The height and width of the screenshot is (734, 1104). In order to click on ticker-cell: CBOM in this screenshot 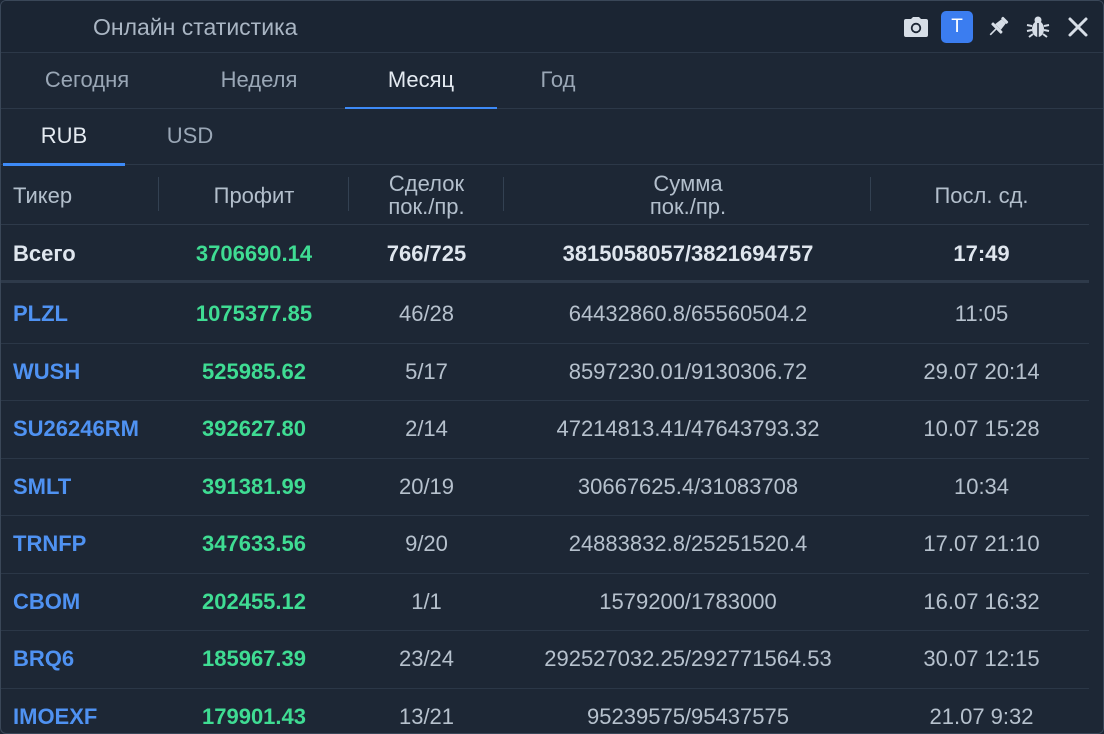, I will do `click(47, 601)`.